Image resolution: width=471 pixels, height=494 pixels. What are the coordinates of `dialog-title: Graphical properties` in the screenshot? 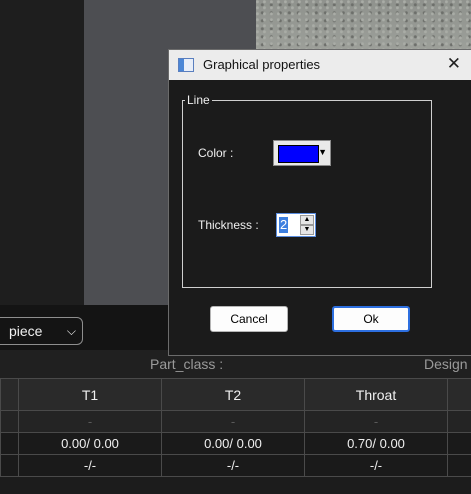 It's located at (262, 64).